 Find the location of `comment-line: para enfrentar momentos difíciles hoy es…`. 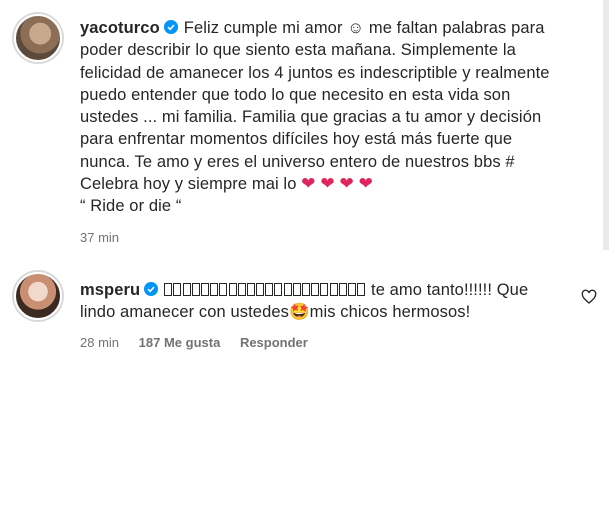

comment-line: para enfrentar momentos difíciles hoy es… is located at coordinates (296, 139).